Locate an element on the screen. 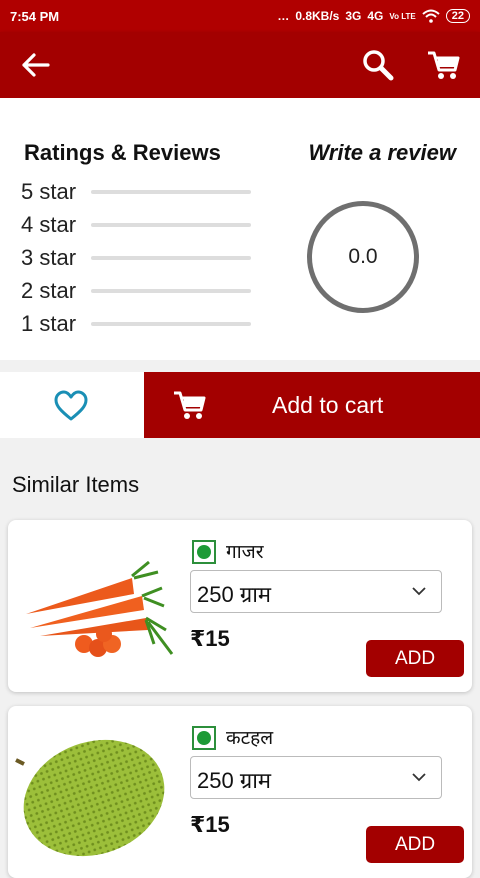 The width and height of the screenshot is (480, 878). status-bar: 7:54 PM … 0.8KB/s 3G 4G Vo LTE 22 is located at coordinates (240, 16).